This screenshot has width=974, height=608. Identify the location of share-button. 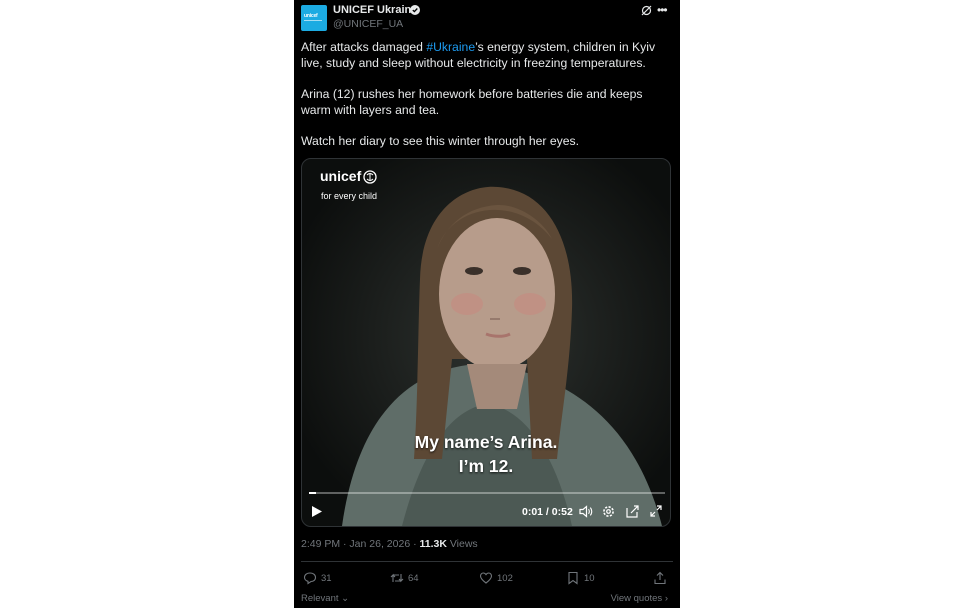
(662, 578).